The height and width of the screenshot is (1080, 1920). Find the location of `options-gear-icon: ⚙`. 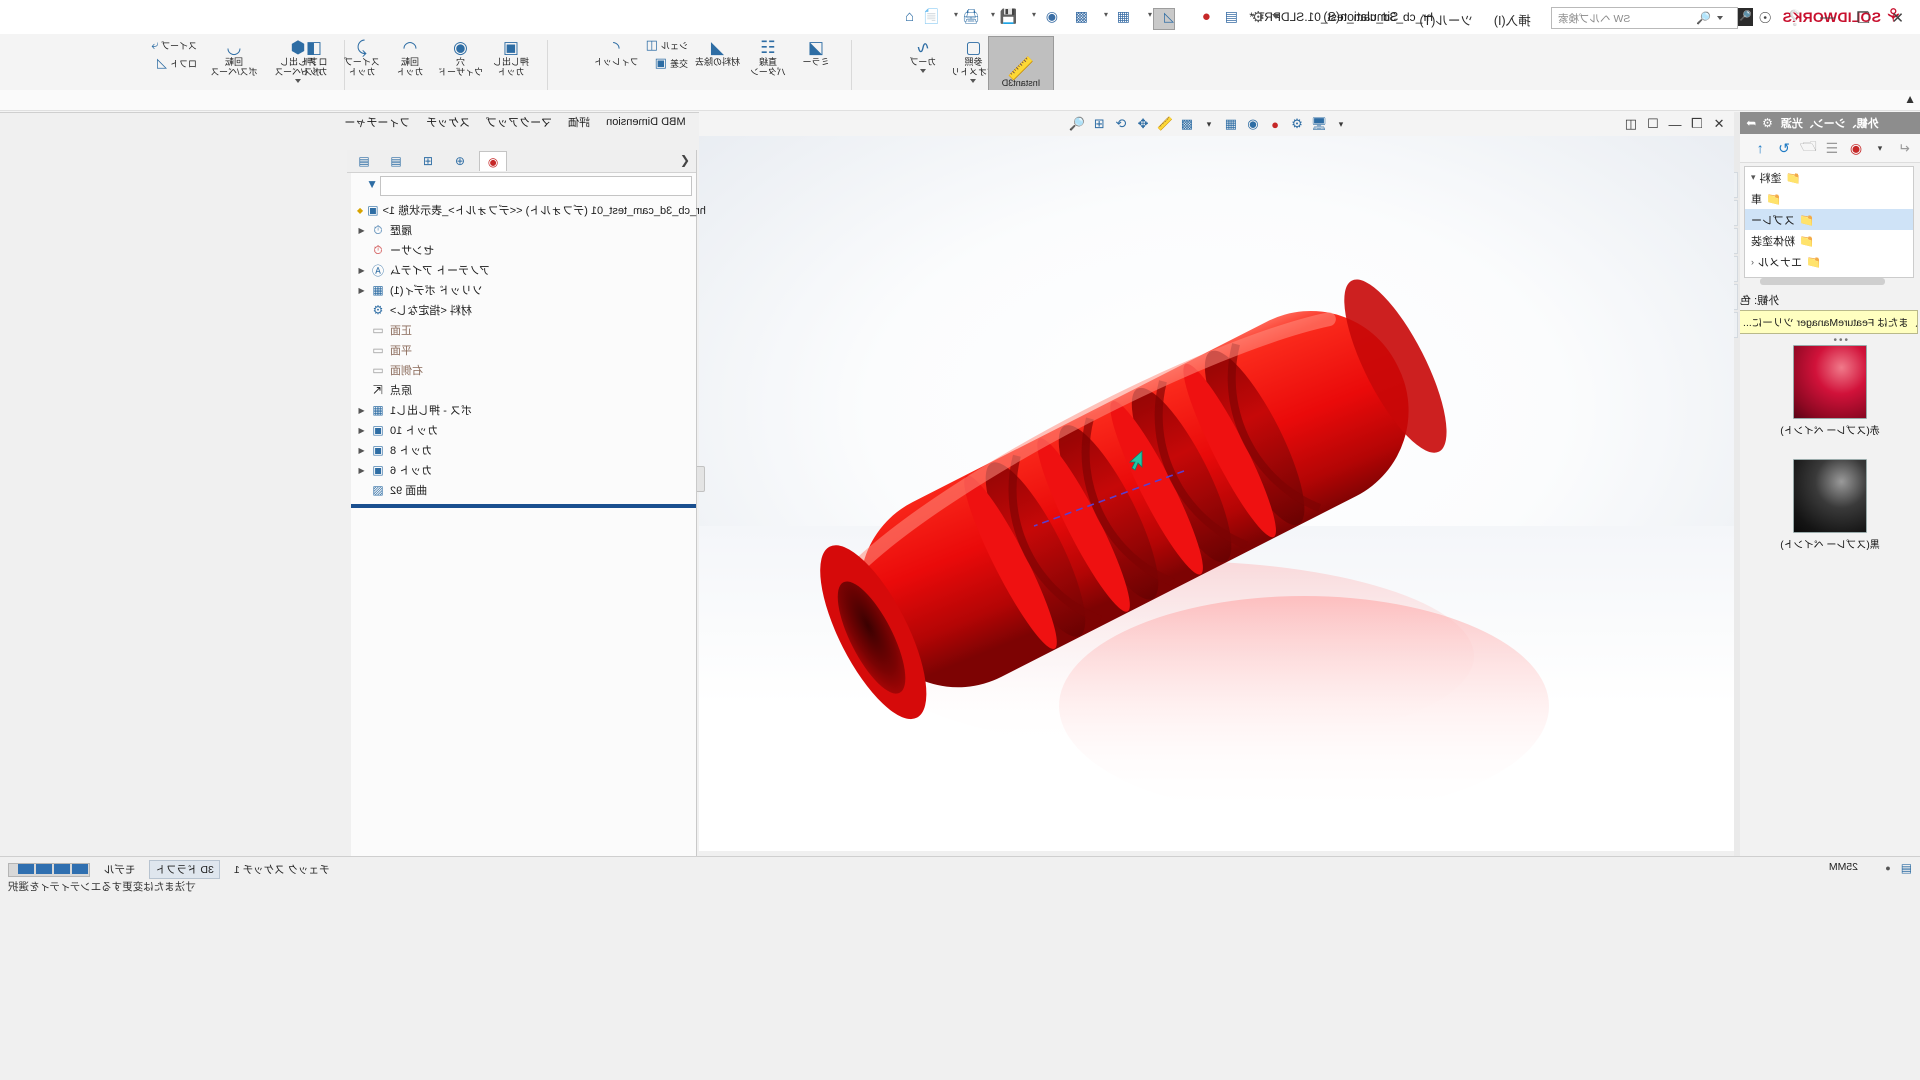

options-gear-icon: ⚙ is located at coordinates (1255, 18).